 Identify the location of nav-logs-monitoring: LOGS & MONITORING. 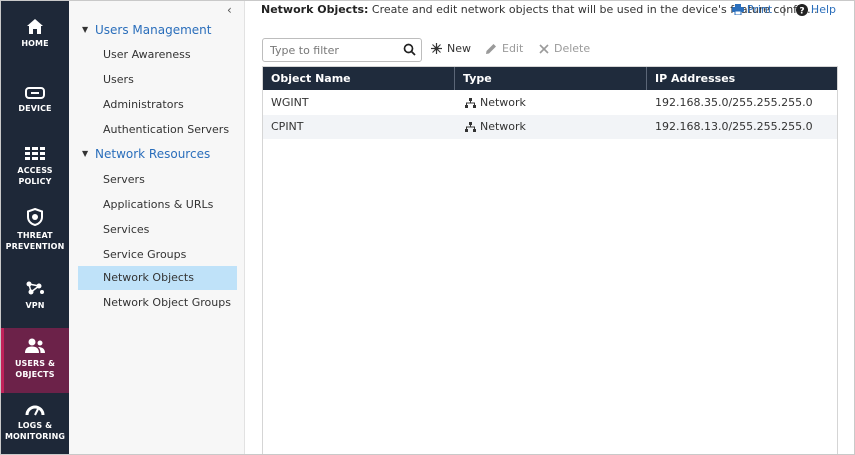
(35, 428).